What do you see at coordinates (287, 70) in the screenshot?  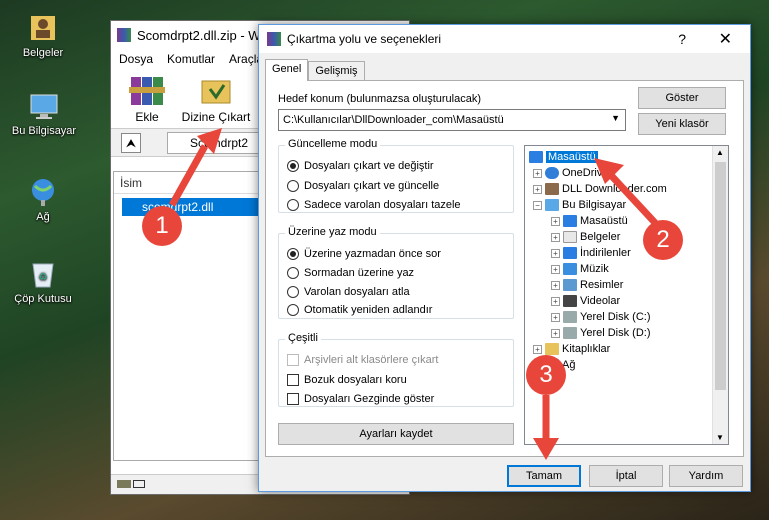 I see `tab-general: Genel` at bounding box center [287, 70].